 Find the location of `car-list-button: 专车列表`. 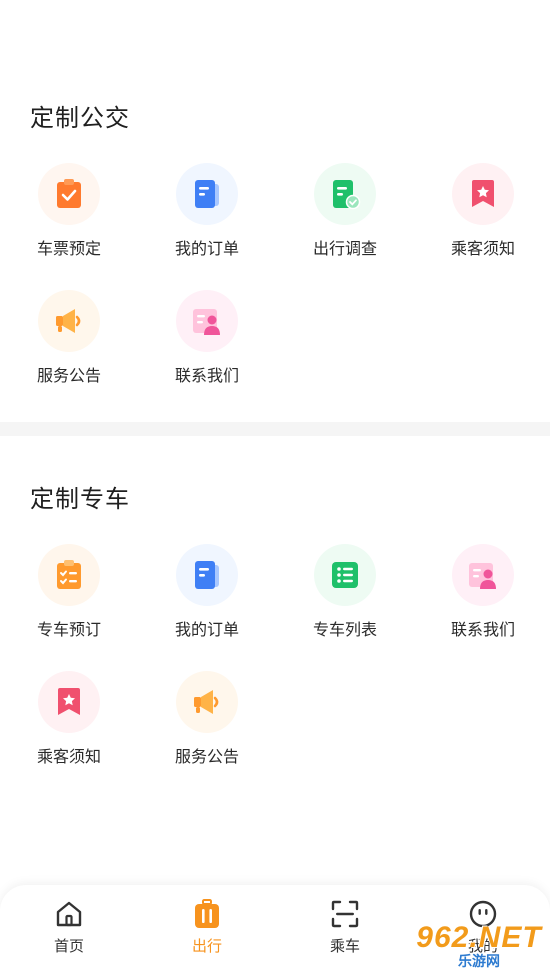

car-list-button: 专车列表 is located at coordinates (345, 599).